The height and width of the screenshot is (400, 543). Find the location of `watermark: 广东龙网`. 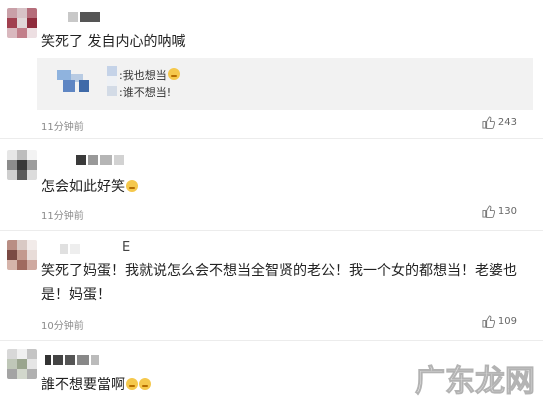

watermark: 广东龙网 is located at coordinates (475, 382).